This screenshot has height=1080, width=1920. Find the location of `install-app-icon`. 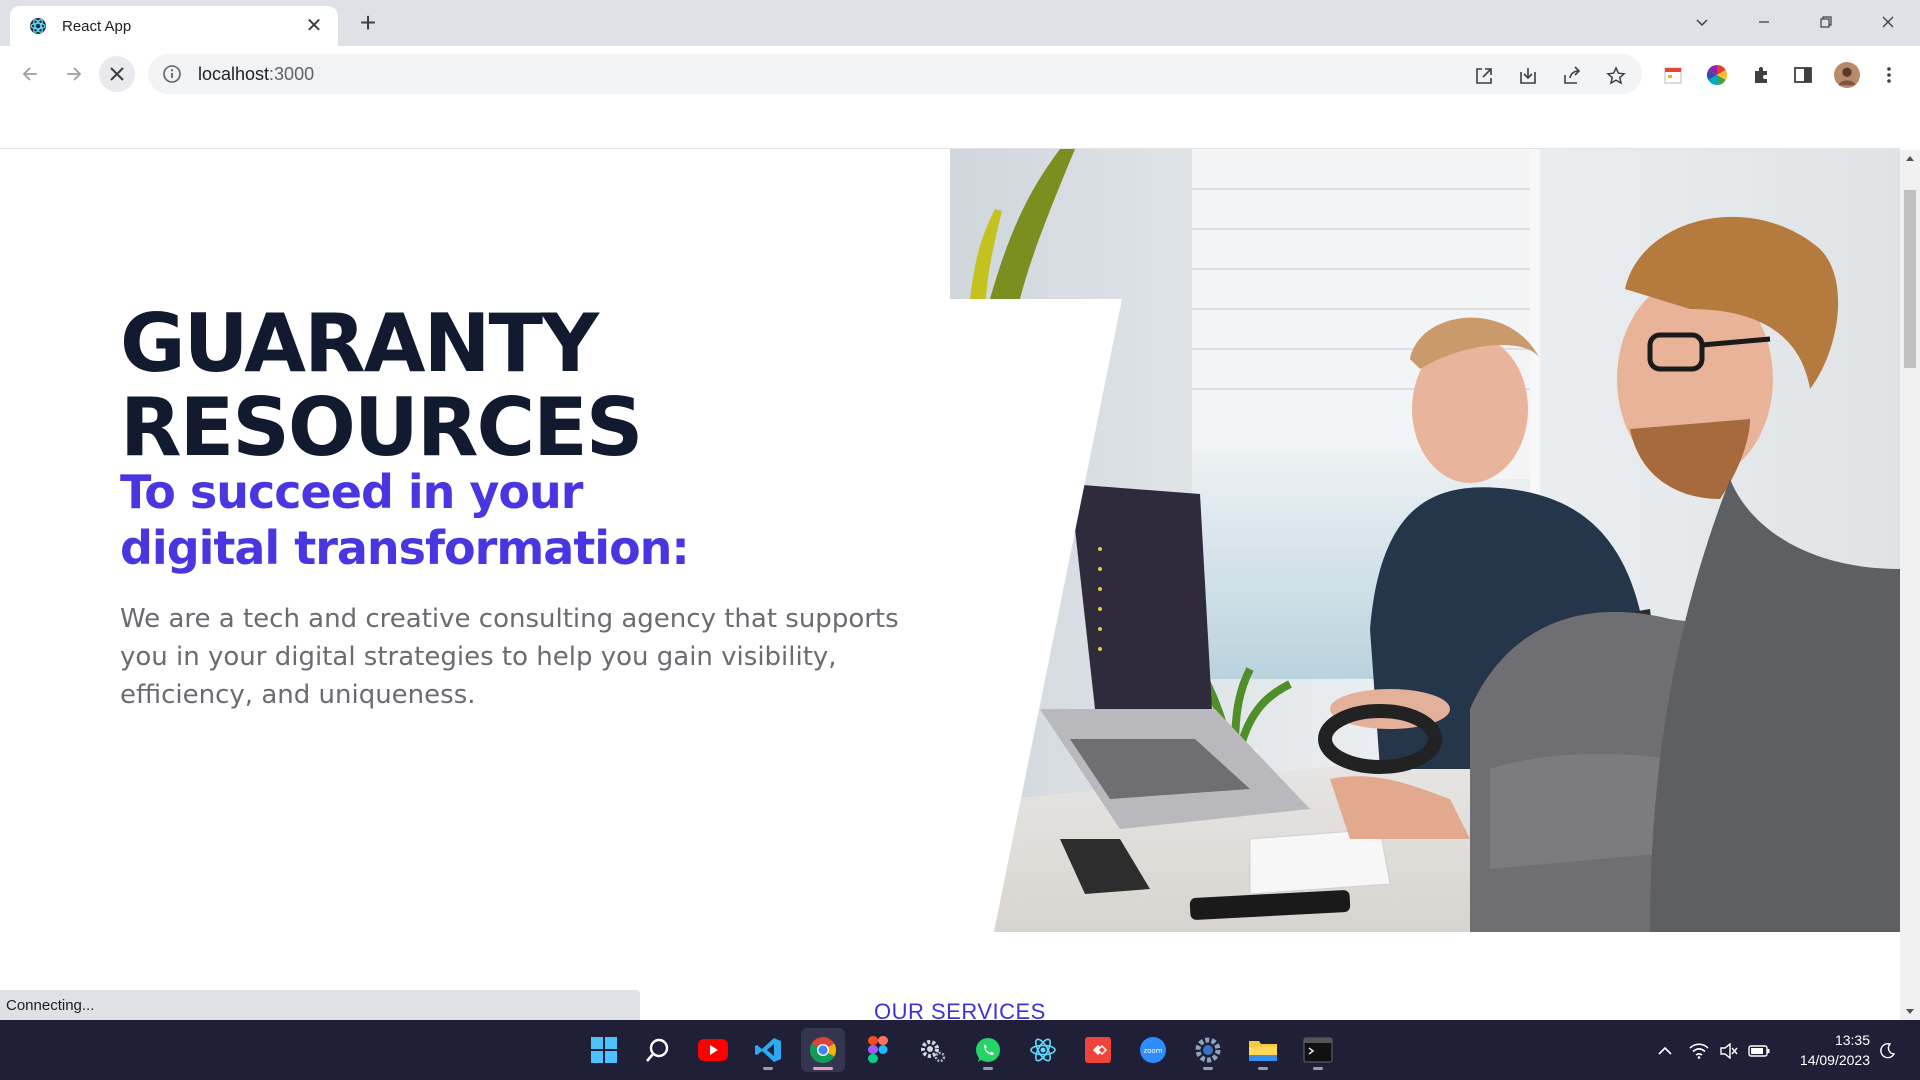

install-app-icon is located at coordinates (1528, 76).